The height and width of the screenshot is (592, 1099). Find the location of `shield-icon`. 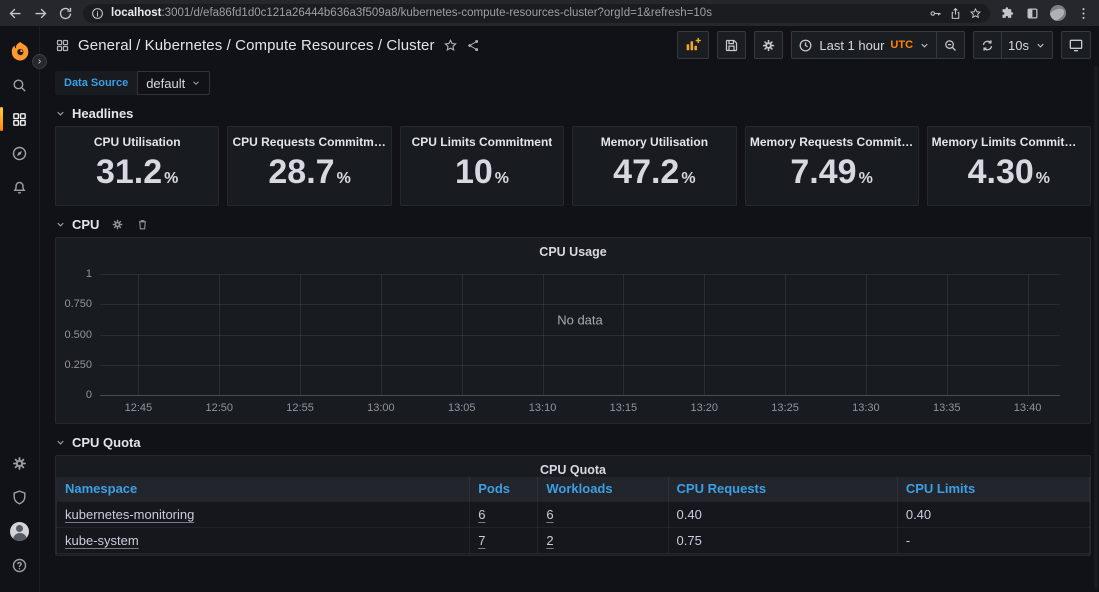

shield-icon is located at coordinates (19, 497).